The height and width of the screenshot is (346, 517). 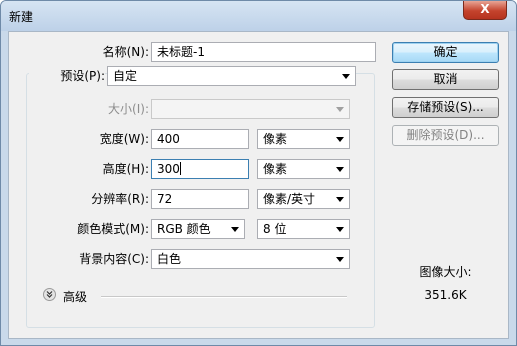 What do you see at coordinates (75, 297) in the screenshot?
I see `advanced-label: 高级` at bounding box center [75, 297].